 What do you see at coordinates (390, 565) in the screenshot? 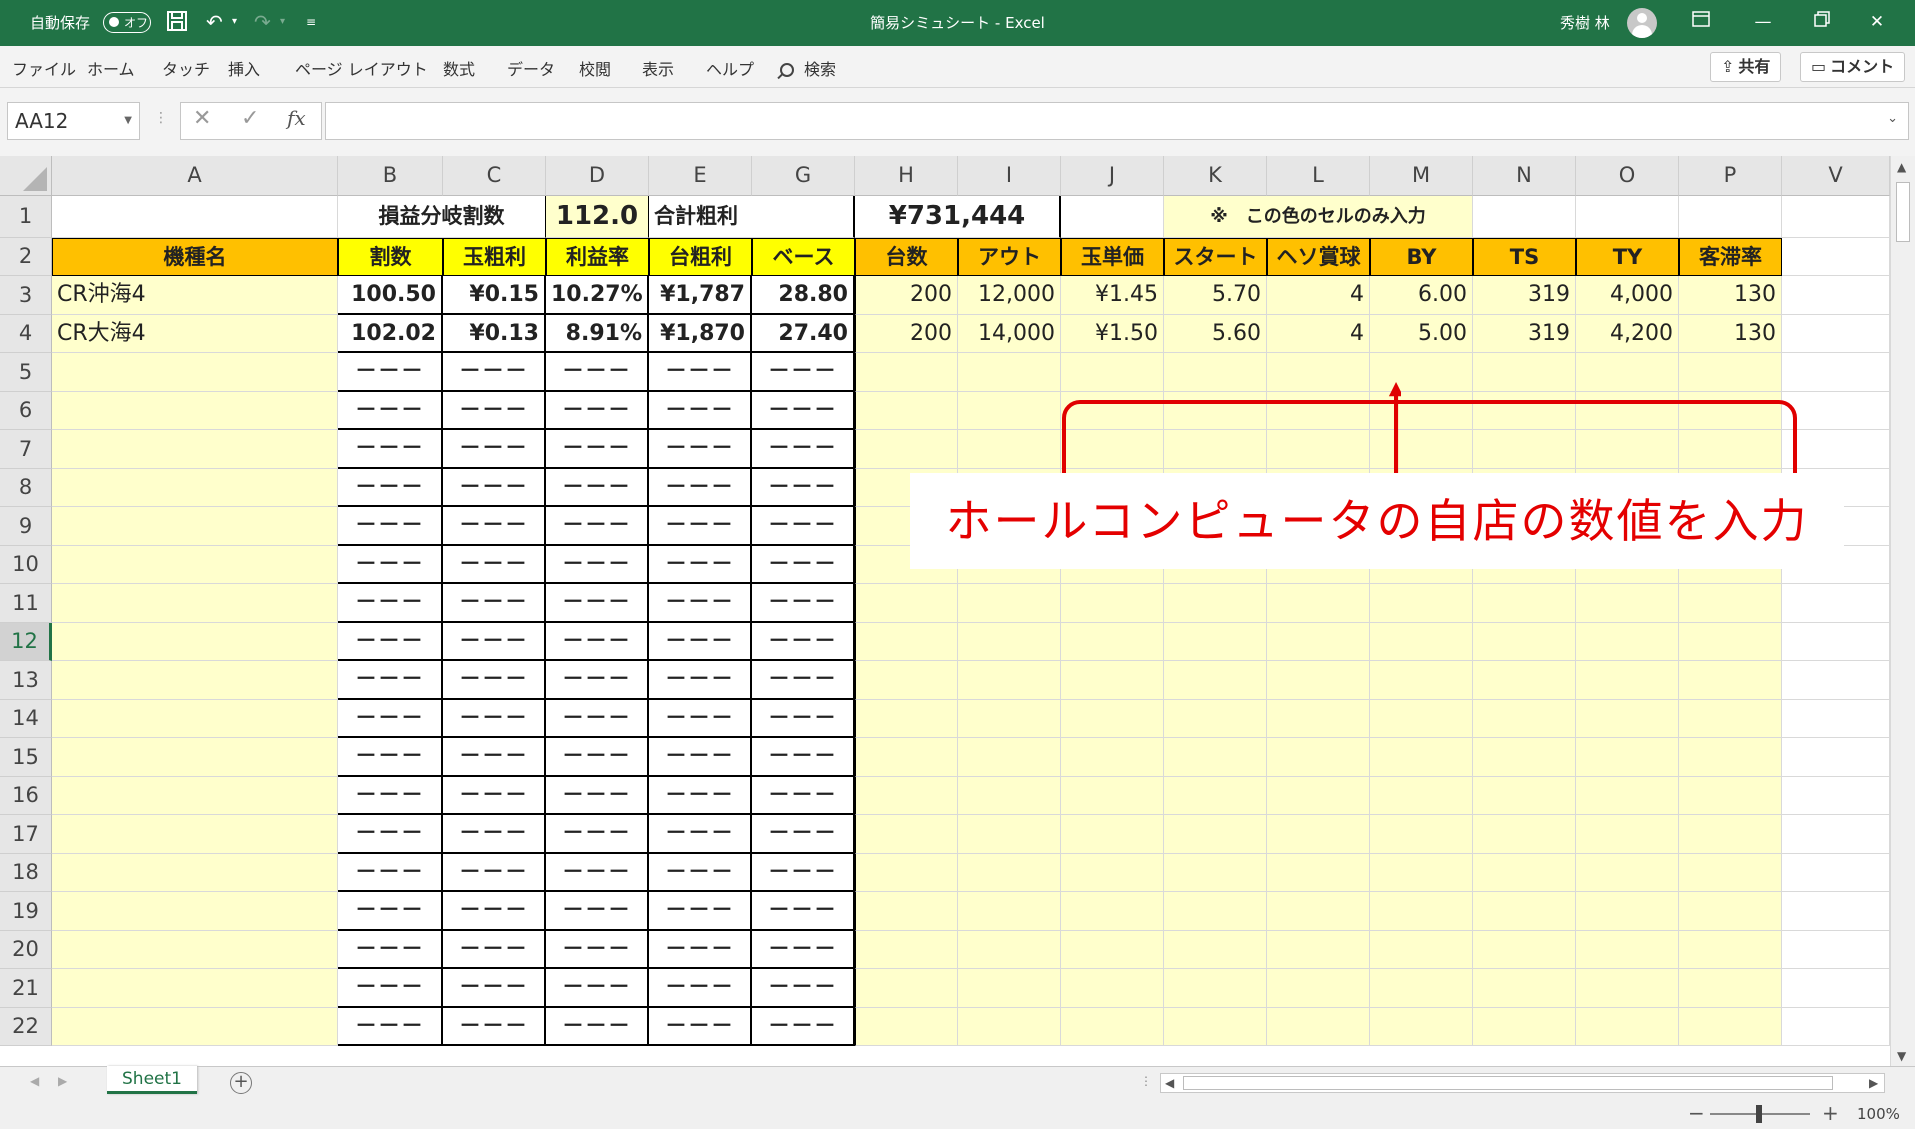
I see `cell-b10: －－－` at bounding box center [390, 565].